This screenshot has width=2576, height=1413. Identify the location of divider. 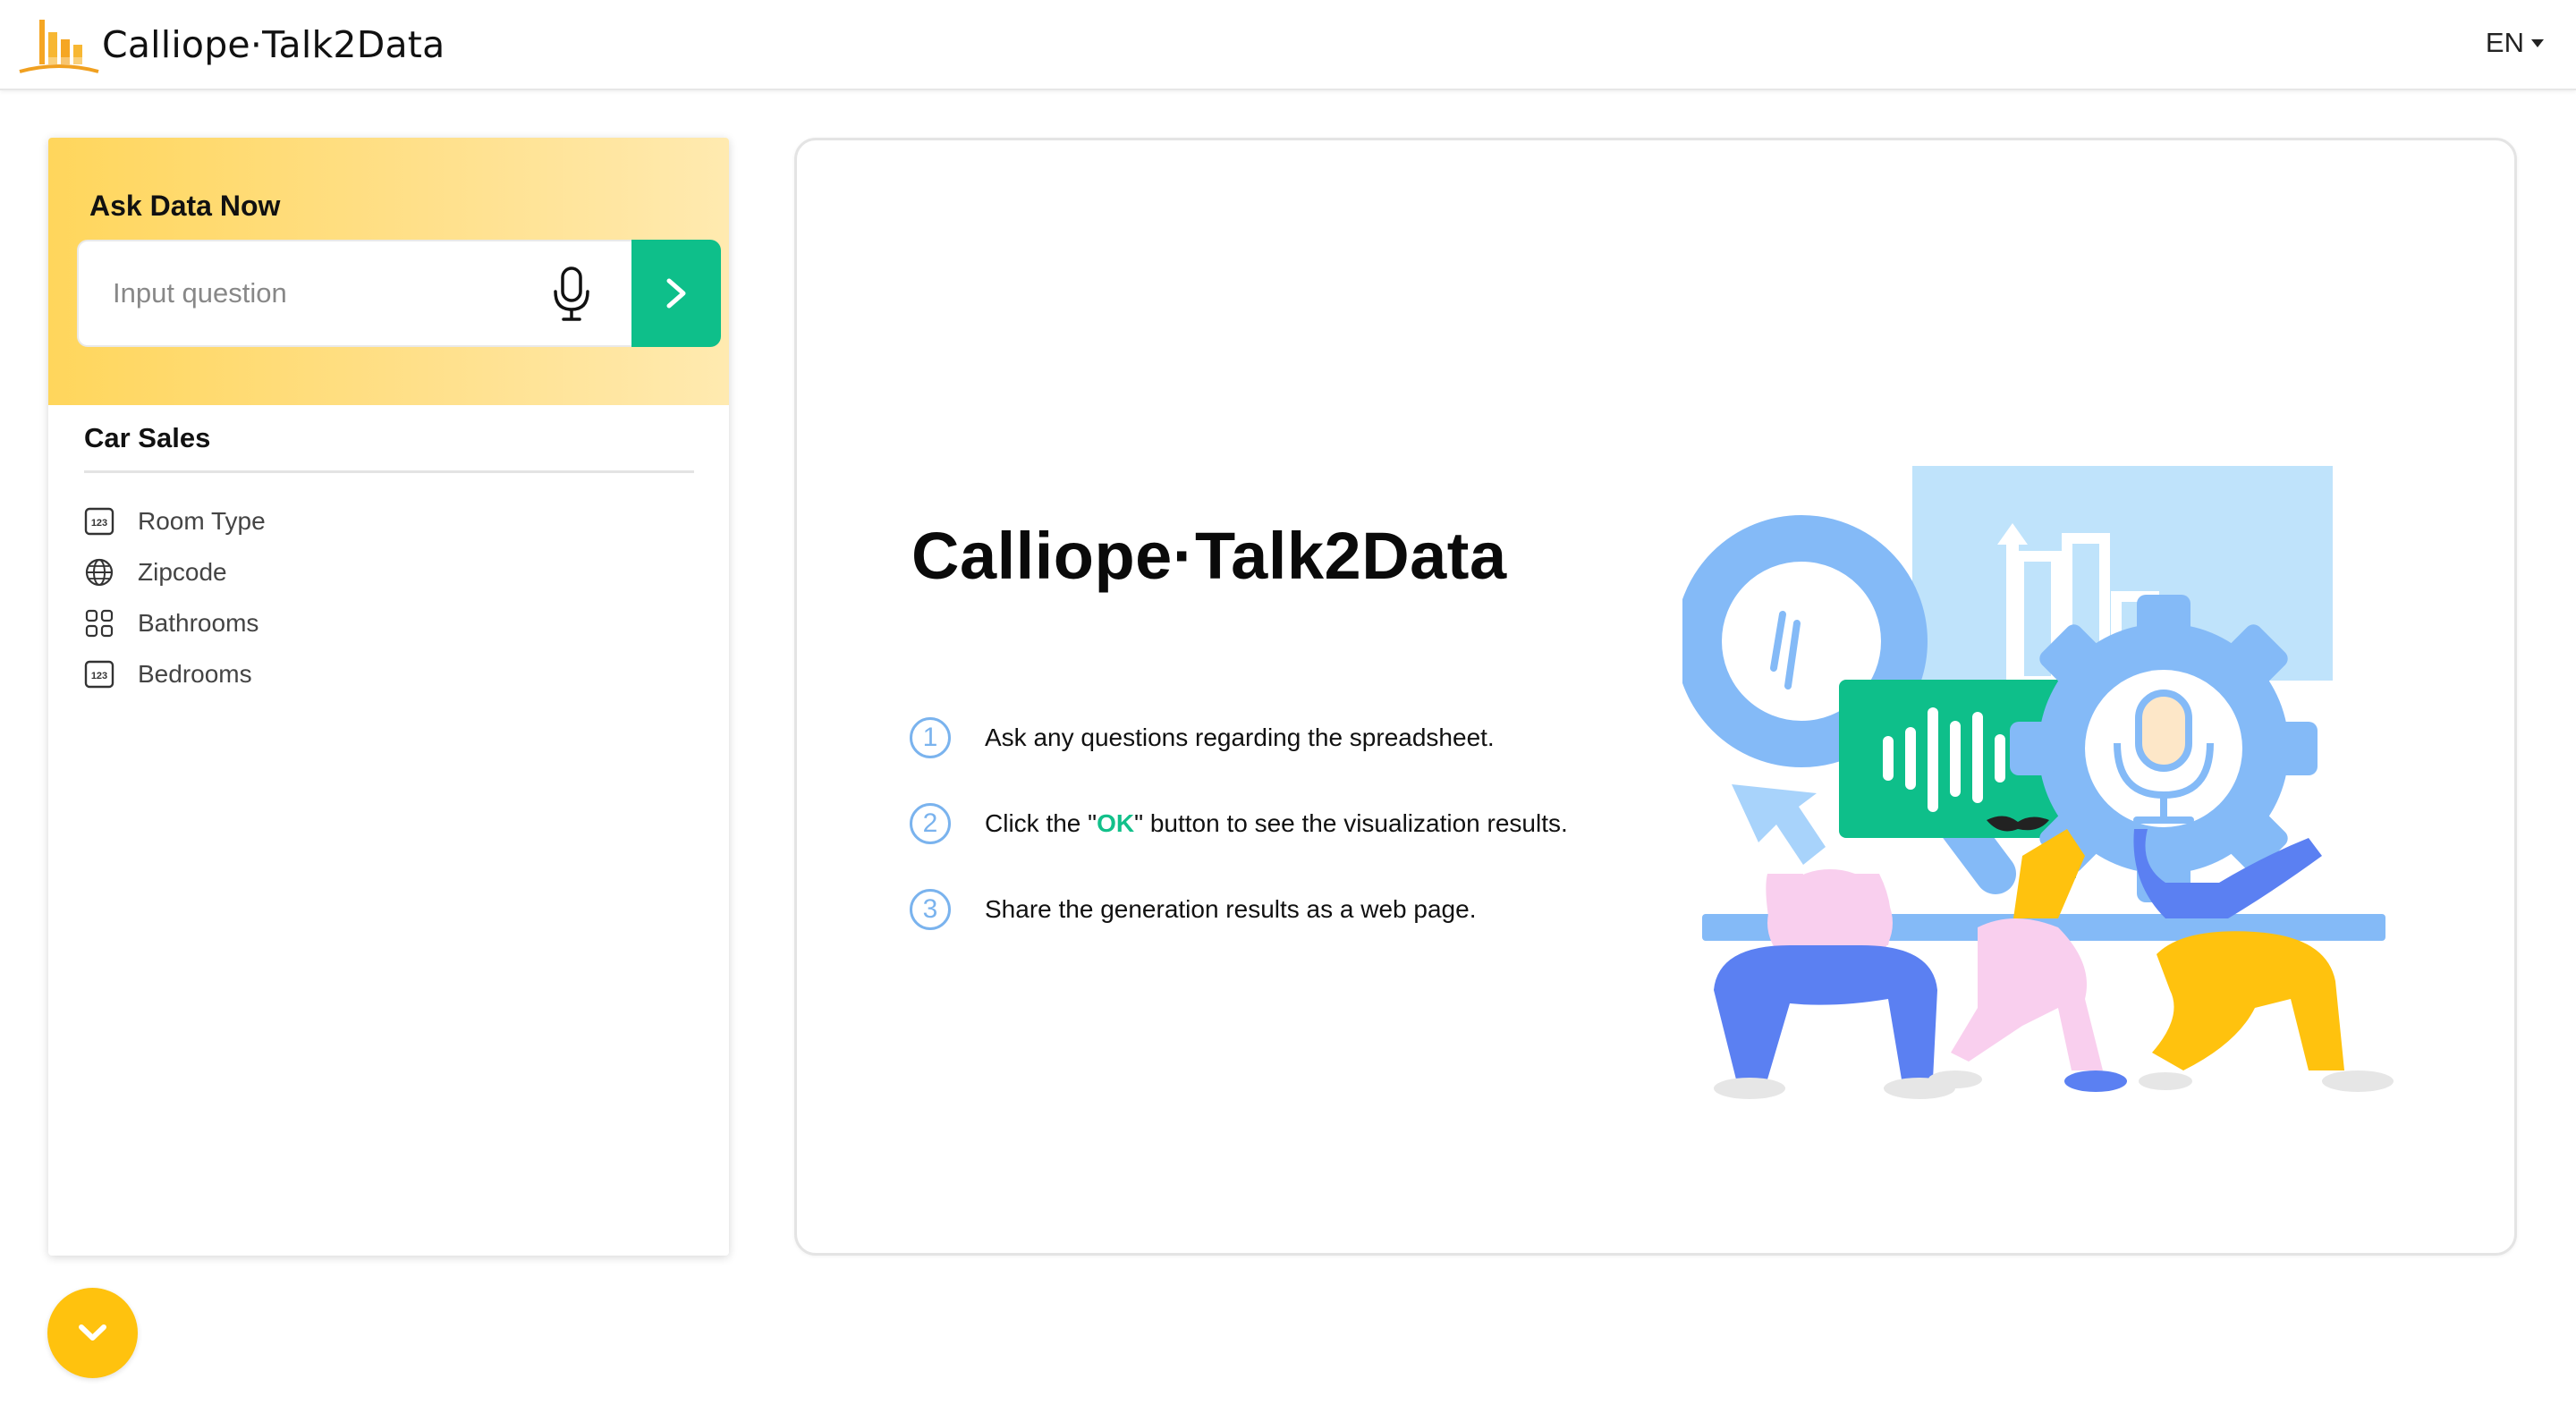
(389, 471).